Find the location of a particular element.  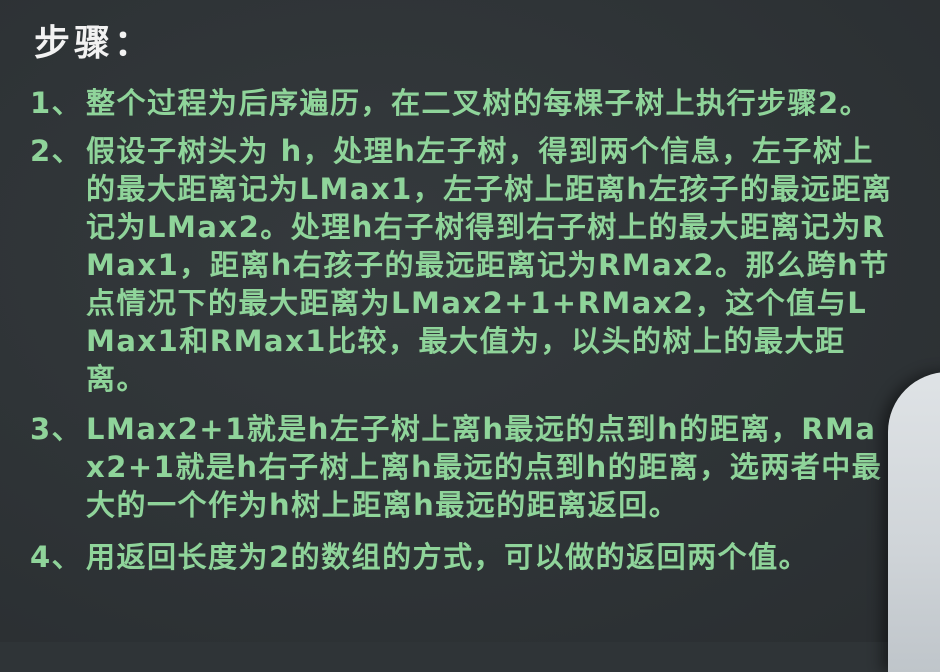

step-item: 4、 用返回长度为2的数组的方式，可以做的返回两个值。 is located at coordinates (450, 557).